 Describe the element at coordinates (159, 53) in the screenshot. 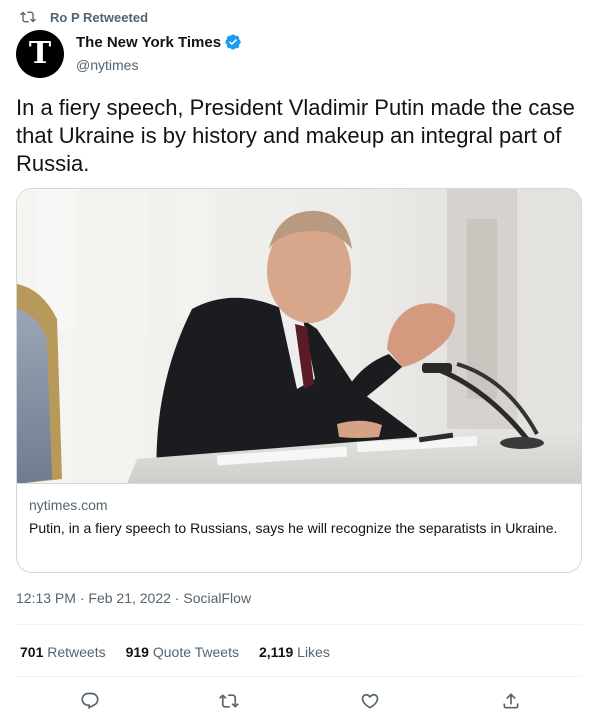

I see `author-info: The New York Times @nytimes` at that location.